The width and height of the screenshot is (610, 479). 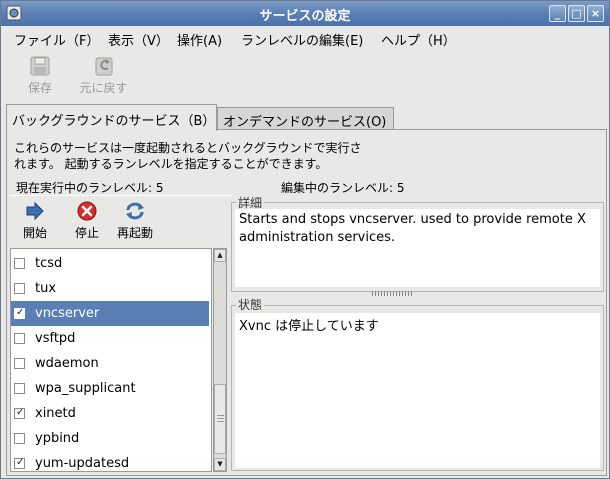 What do you see at coordinates (309, 326) in the screenshot?
I see `status-text: Xvnc は停止しています` at bounding box center [309, 326].